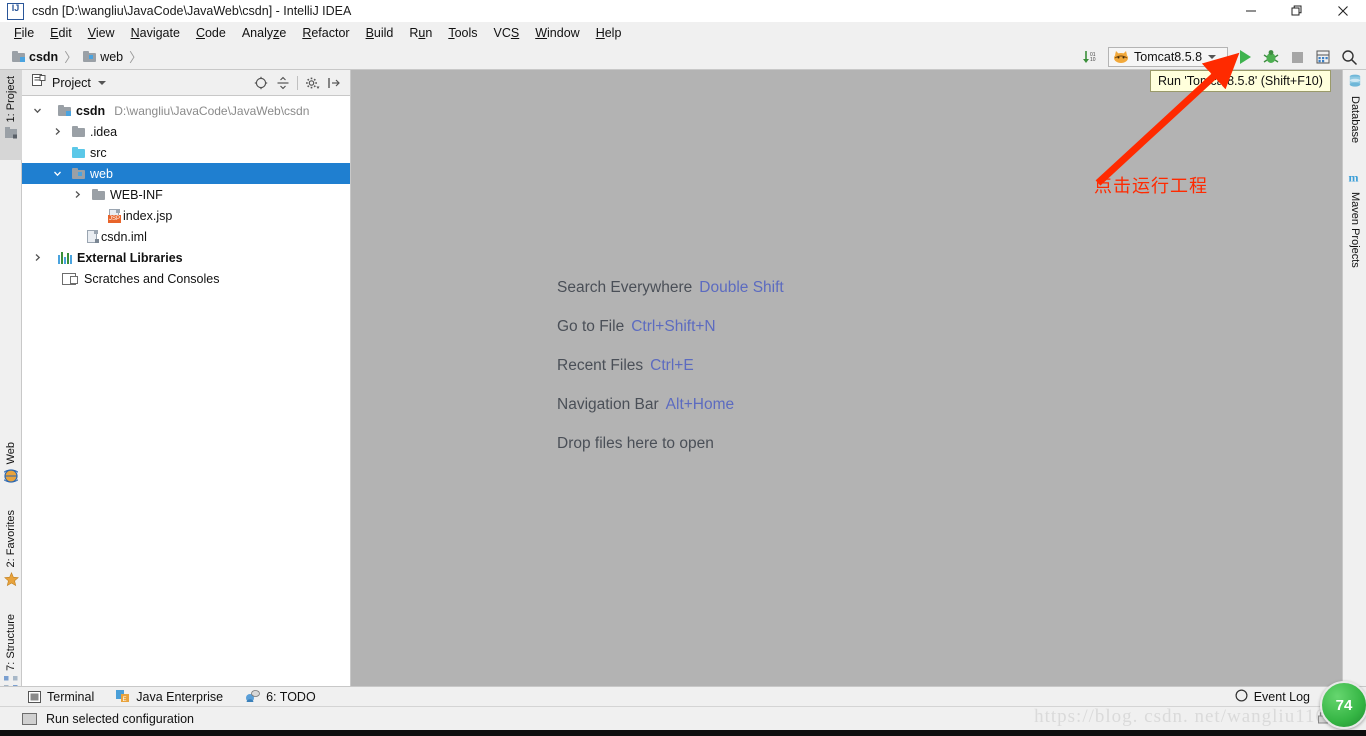 This screenshot has width=1366, height=736. Describe the element at coordinates (186, 194) in the screenshot. I see `tree-row: WEB-INF` at that location.